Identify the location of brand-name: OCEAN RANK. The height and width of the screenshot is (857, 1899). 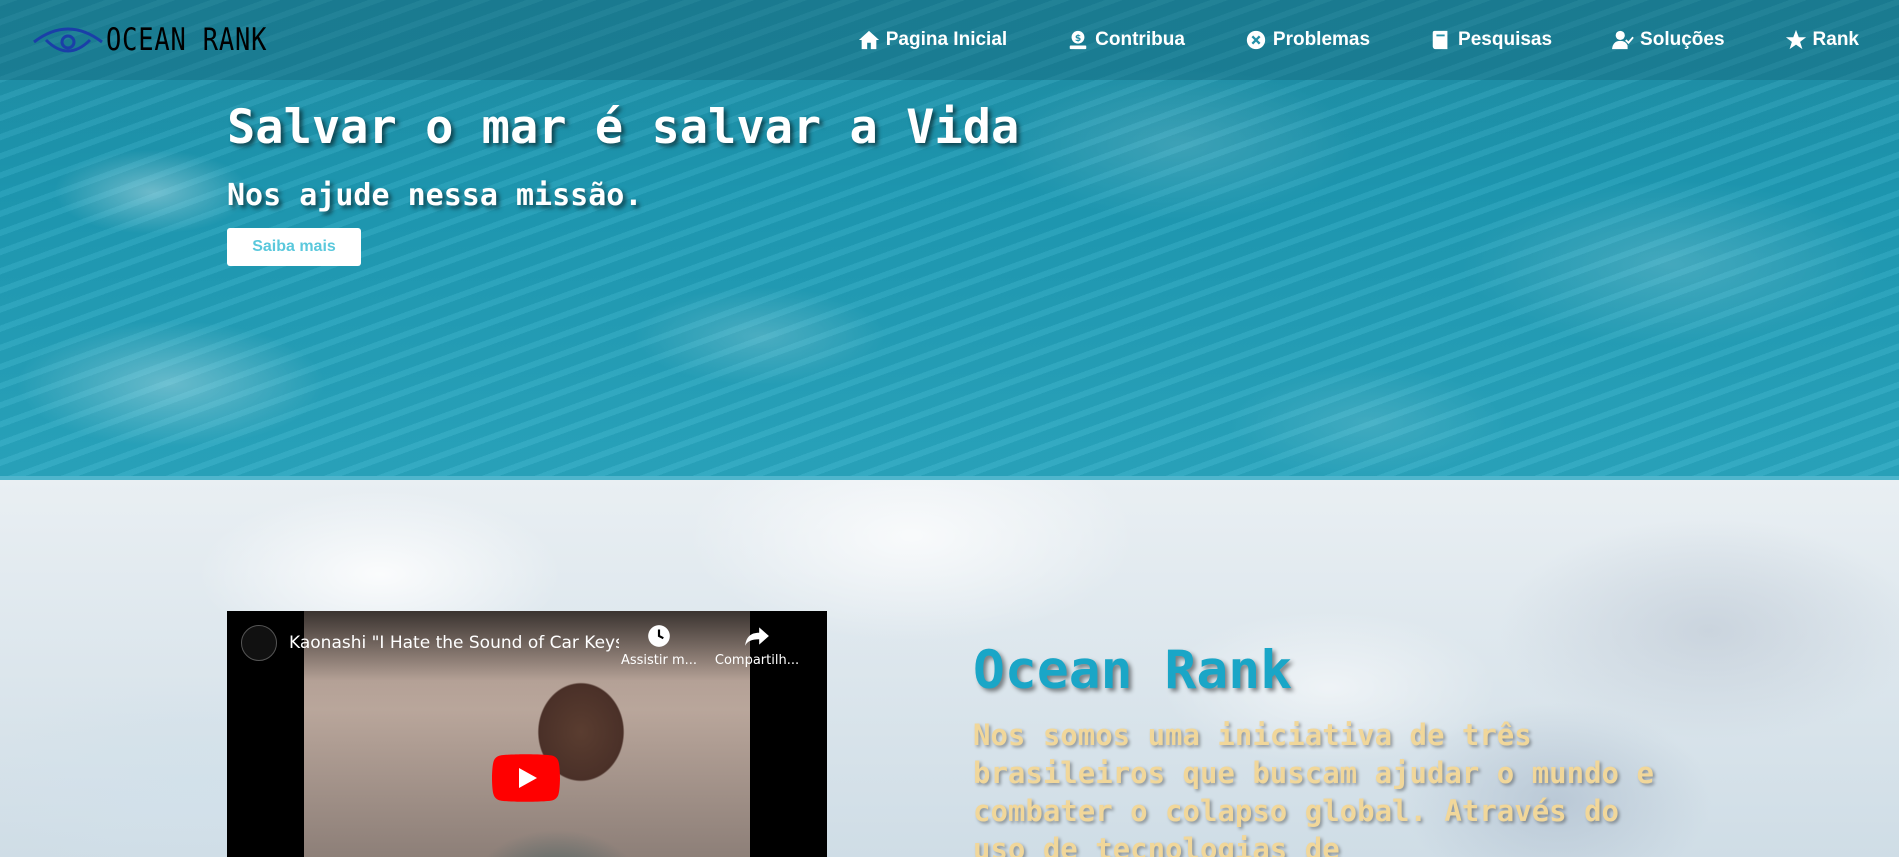
(187, 40).